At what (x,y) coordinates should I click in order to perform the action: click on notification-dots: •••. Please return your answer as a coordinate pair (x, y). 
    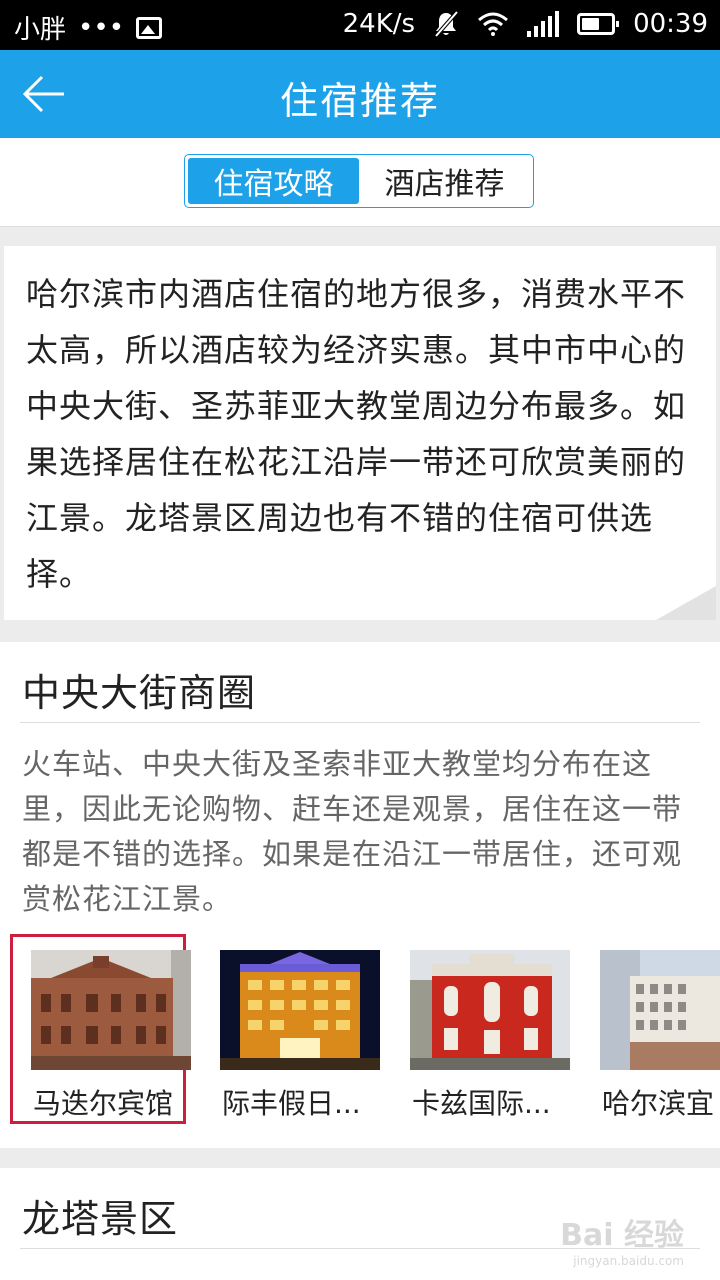
    Looking at the image, I should click on (101, 27).